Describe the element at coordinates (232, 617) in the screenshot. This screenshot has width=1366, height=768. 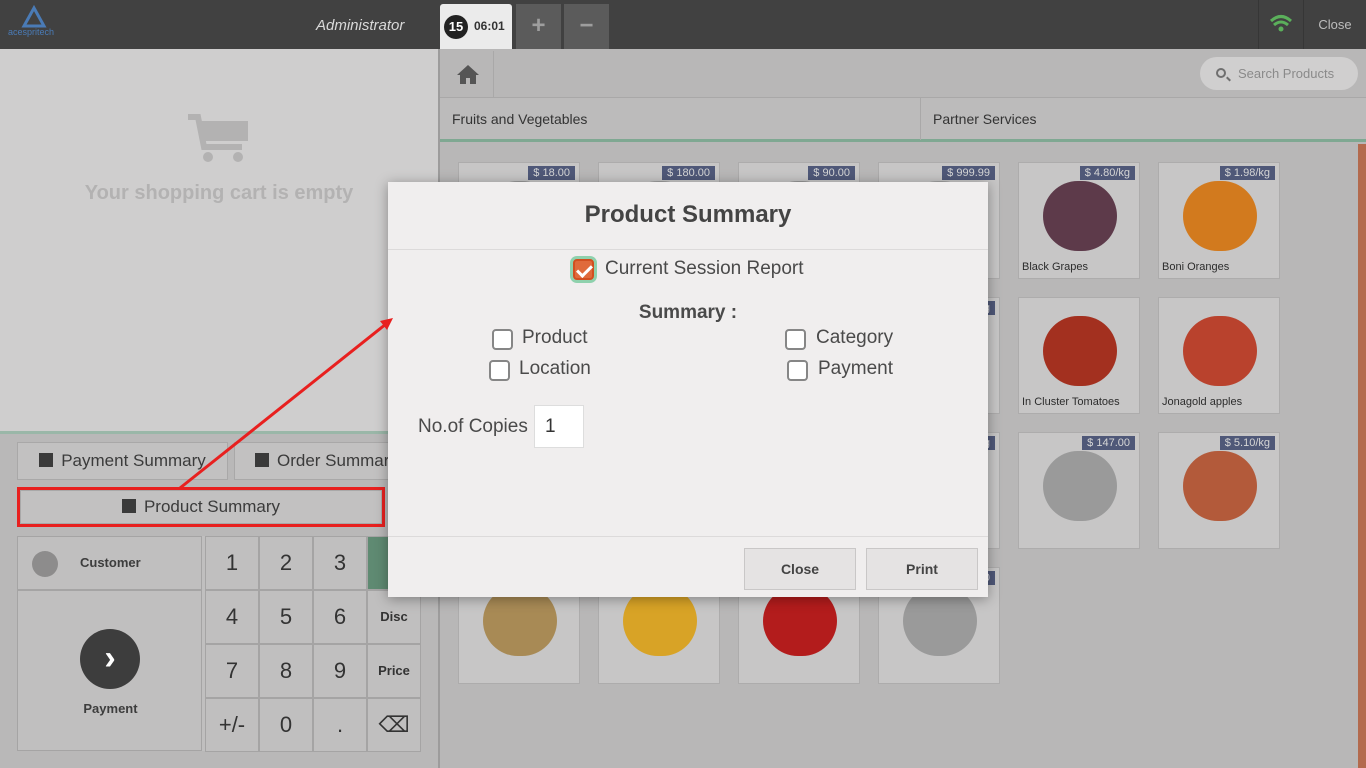
I see `key-4: 4` at that location.